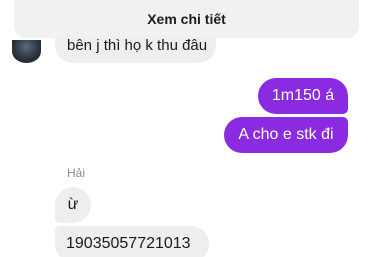 The height and width of the screenshot is (257, 374). What do you see at coordinates (132, 241) in the screenshot?
I see `message-bubble-incoming: 19035057721013` at bounding box center [132, 241].